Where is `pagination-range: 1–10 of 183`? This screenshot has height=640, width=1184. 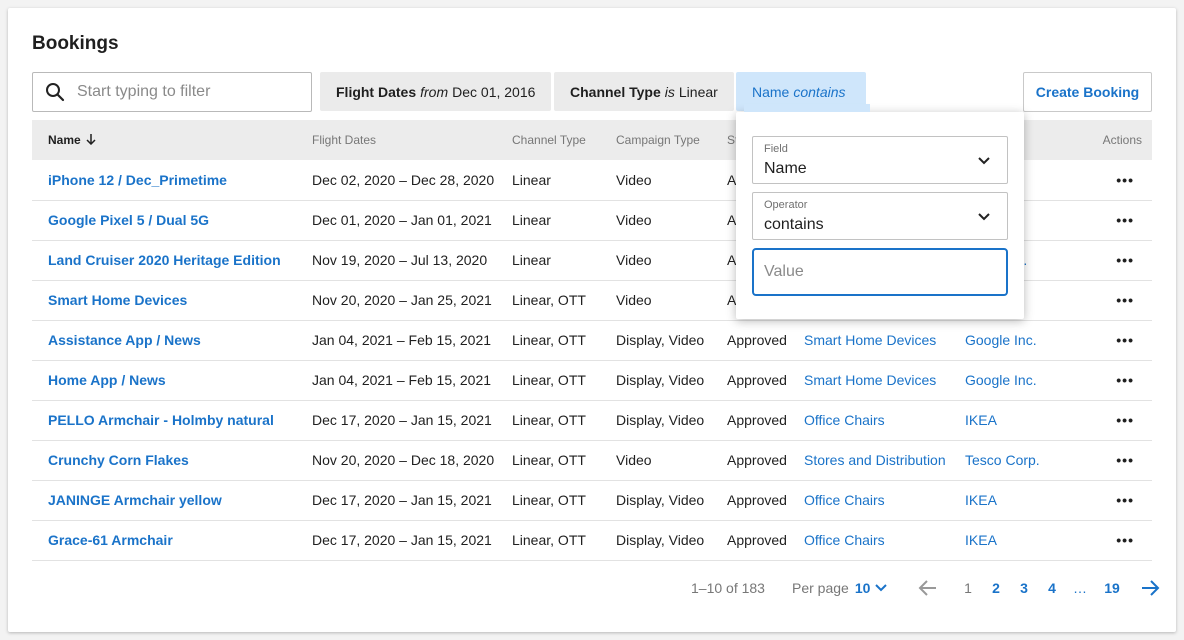
pagination-range: 1–10 of 183 is located at coordinates (728, 588).